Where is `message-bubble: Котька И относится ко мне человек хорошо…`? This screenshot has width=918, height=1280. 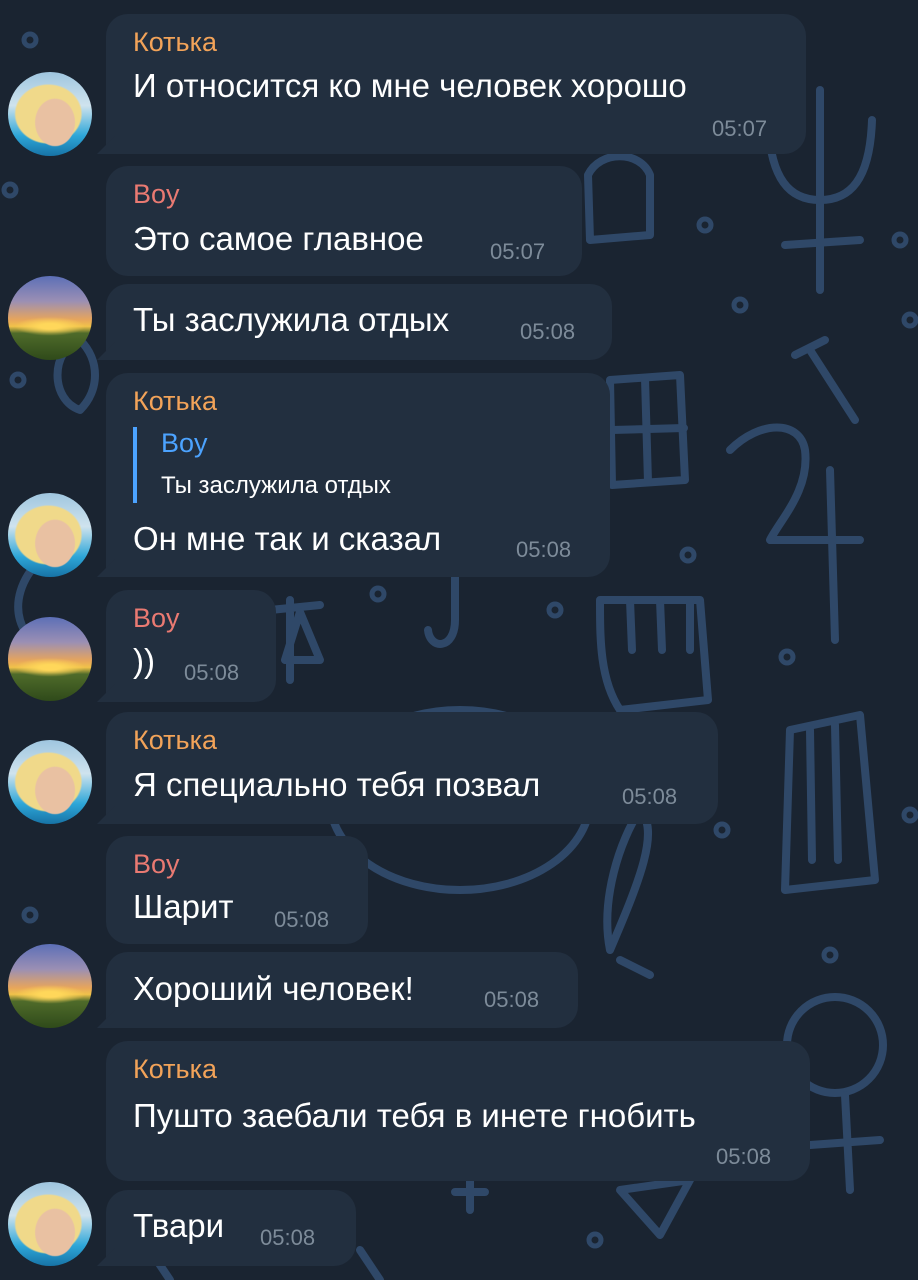
message-bubble: Котька И относится ко мне человек хорошо… is located at coordinates (456, 84).